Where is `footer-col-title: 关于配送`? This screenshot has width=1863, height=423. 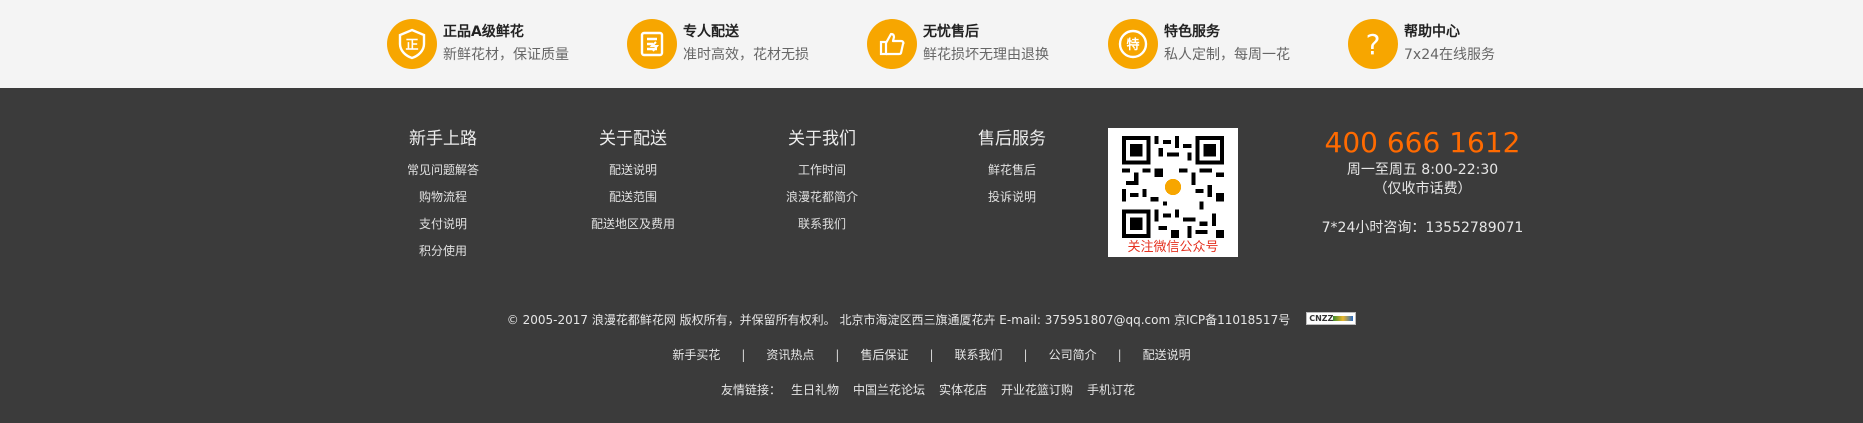
footer-col-title: 关于配送 is located at coordinates (633, 139).